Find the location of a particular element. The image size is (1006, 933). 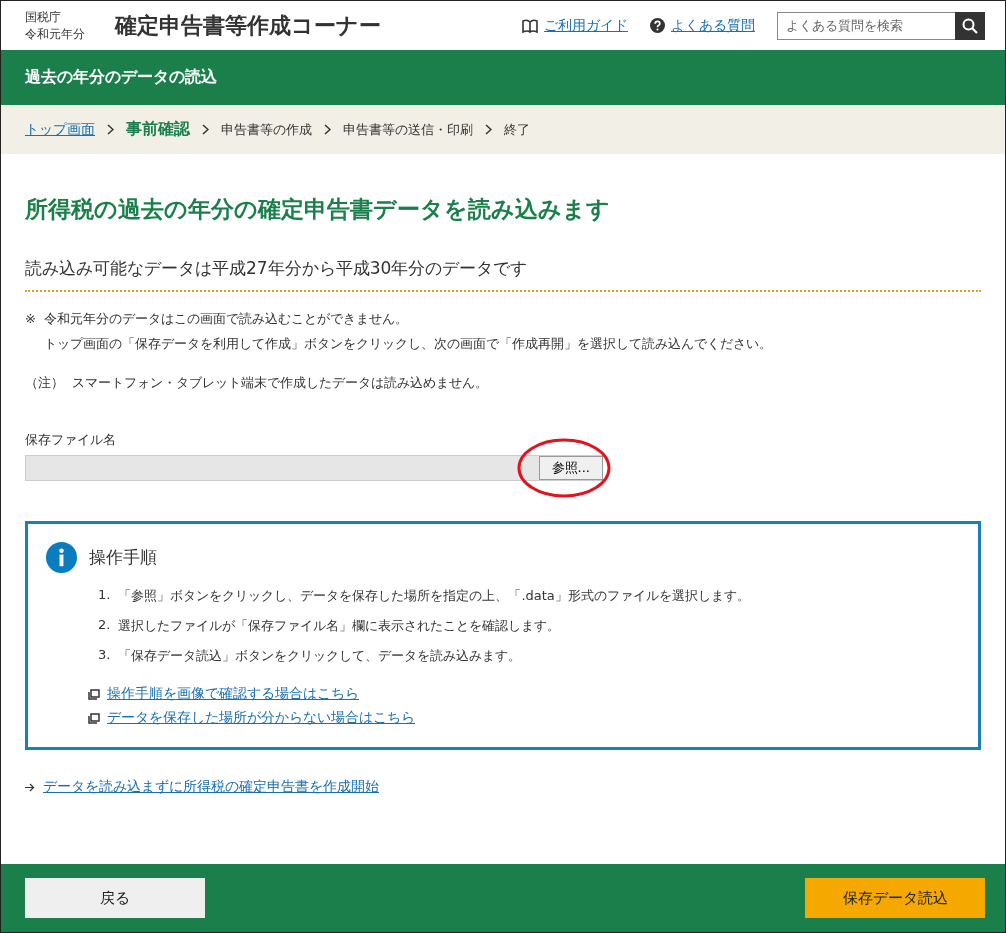

arrow-icon is located at coordinates (30, 787).